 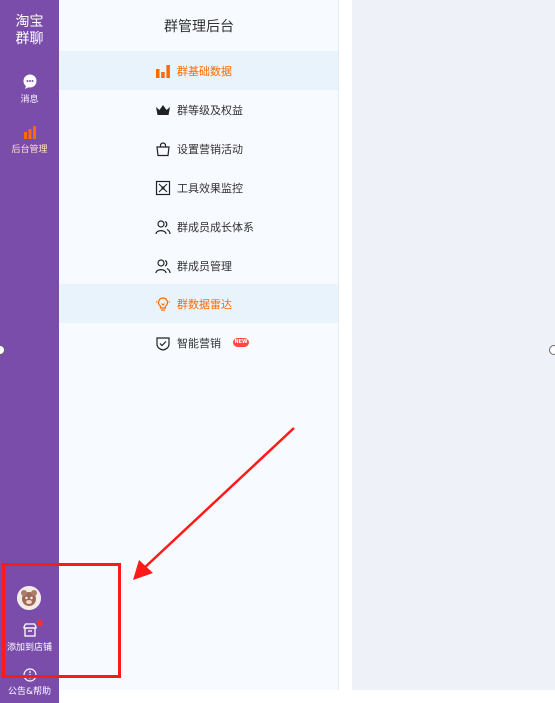 What do you see at coordinates (214, 503) in the screenshot?
I see `annotation-arrow` at bounding box center [214, 503].